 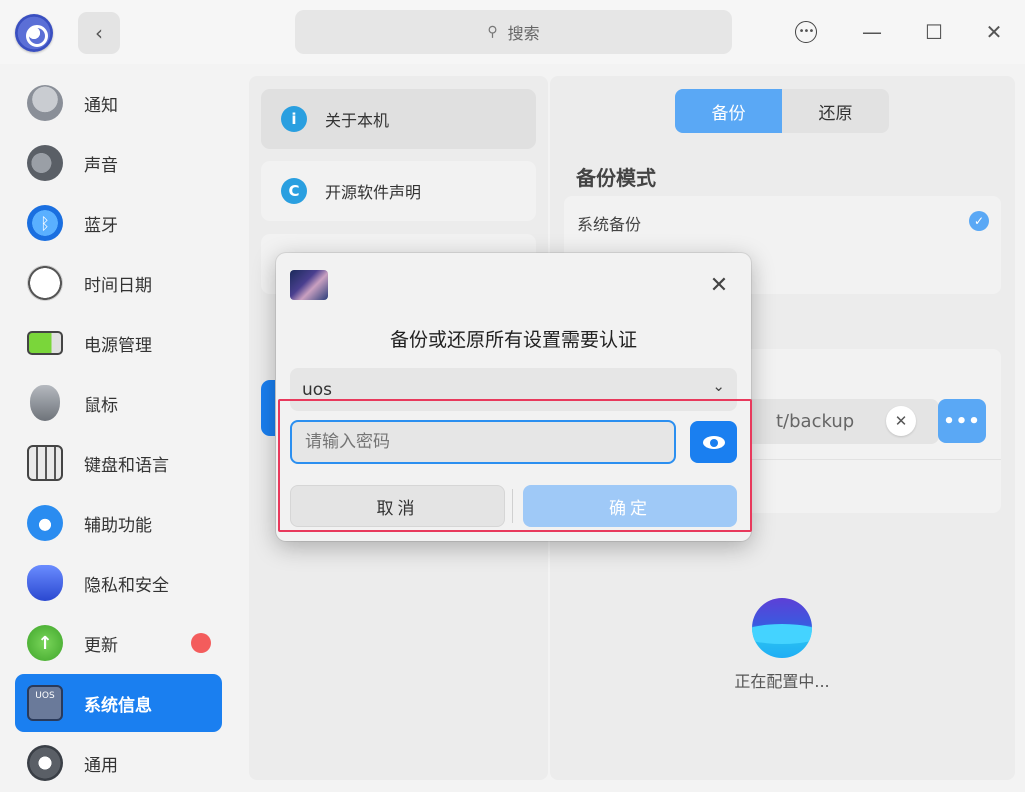 I want to click on minimize-button: —, so click(x=872, y=32).